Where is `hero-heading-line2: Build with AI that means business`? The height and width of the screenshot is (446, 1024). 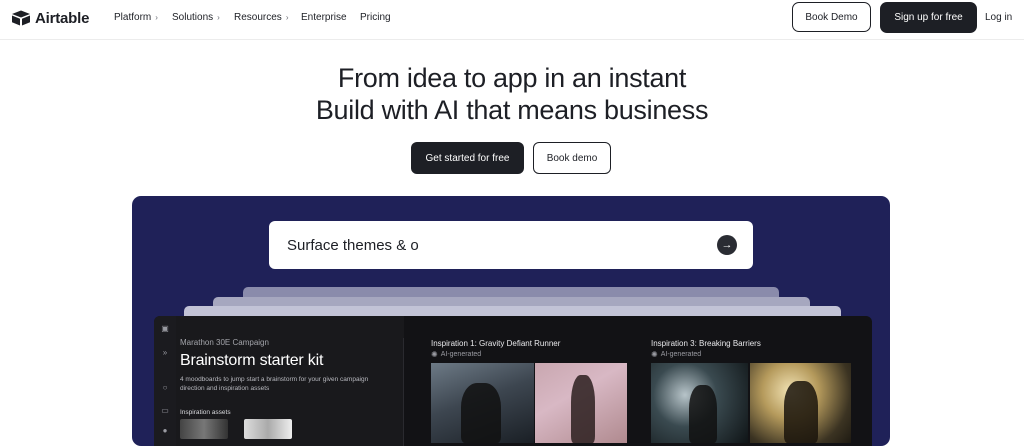
hero-heading-line2: Build with AI that means business is located at coordinates (512, 110).